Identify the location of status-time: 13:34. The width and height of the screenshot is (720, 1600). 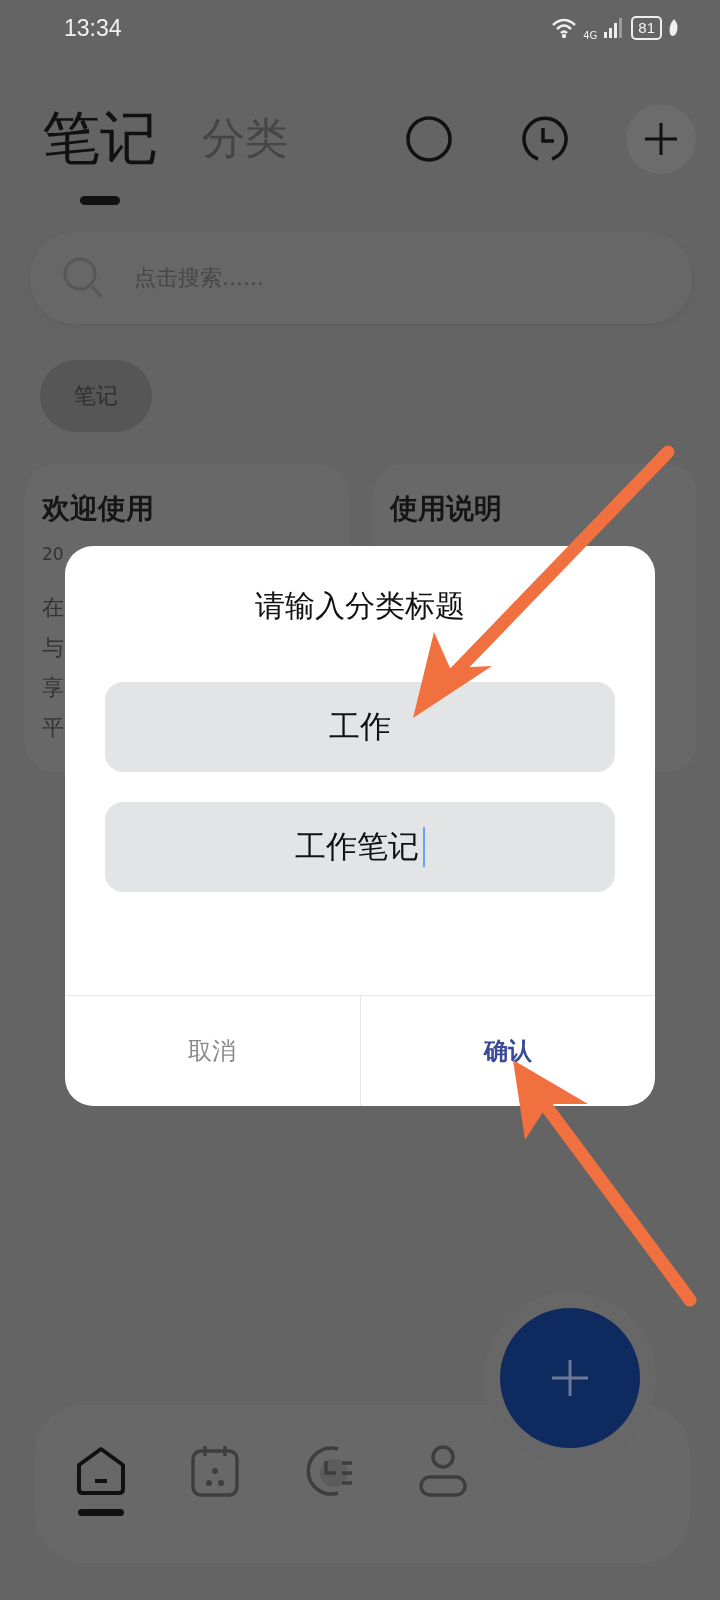
(93, 28).